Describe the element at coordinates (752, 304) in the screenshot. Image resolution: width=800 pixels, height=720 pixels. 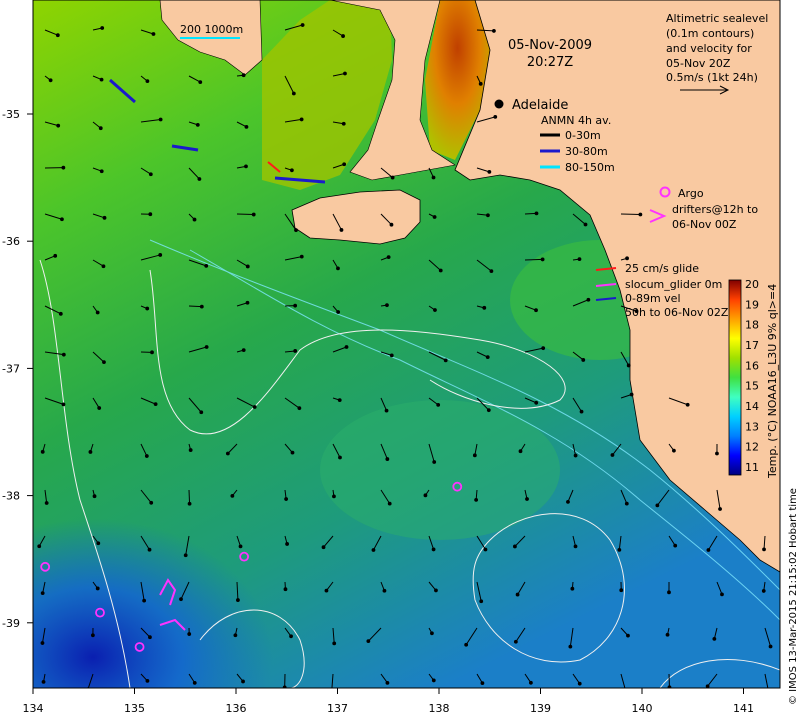
I see `colorbar-tick-label: 19` at that location.